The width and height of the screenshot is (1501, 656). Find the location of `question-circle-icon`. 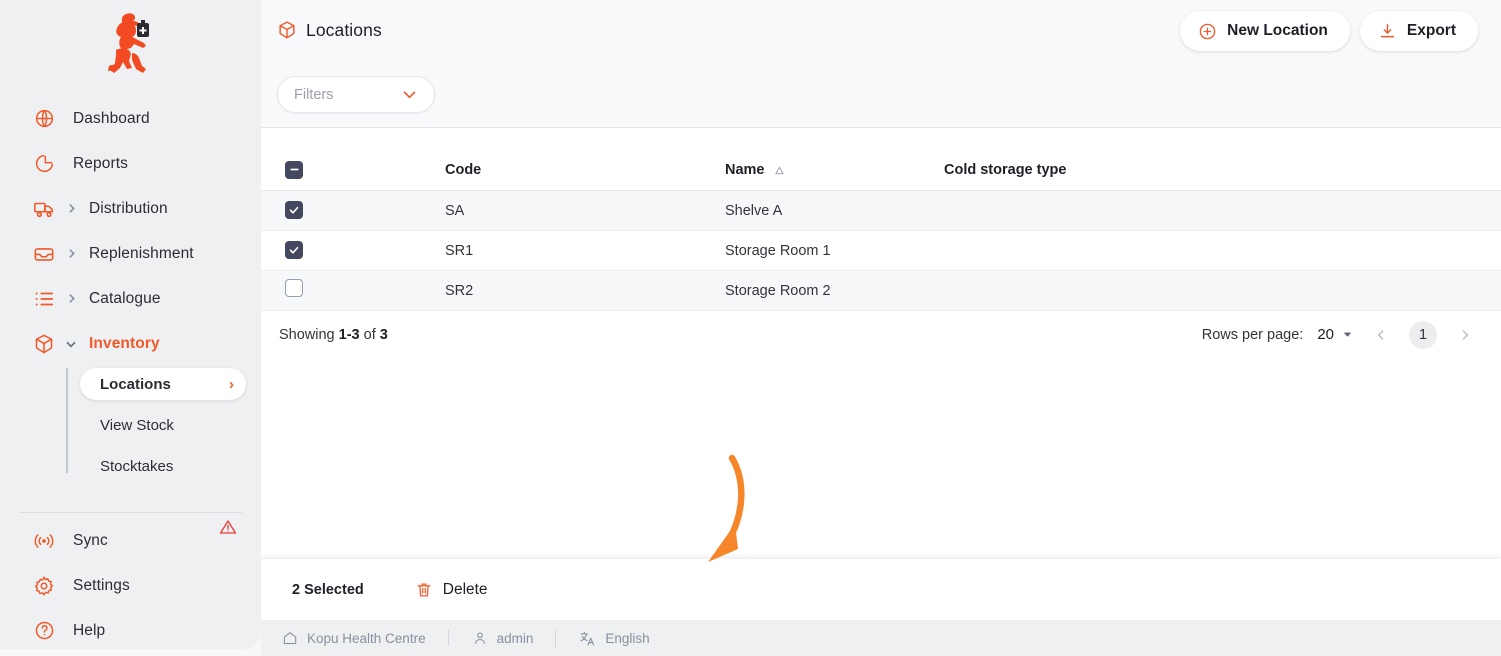

question-circle-icon is located at coordinates (44, 631).